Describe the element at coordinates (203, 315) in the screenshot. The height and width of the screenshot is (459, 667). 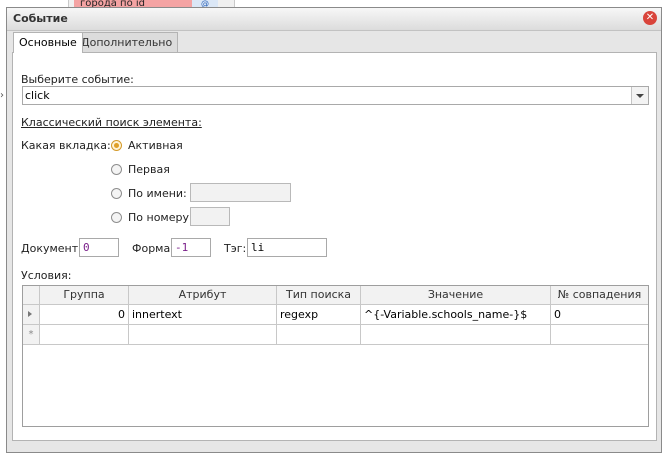
I see `table-cell-attribute: innertext` at that location.